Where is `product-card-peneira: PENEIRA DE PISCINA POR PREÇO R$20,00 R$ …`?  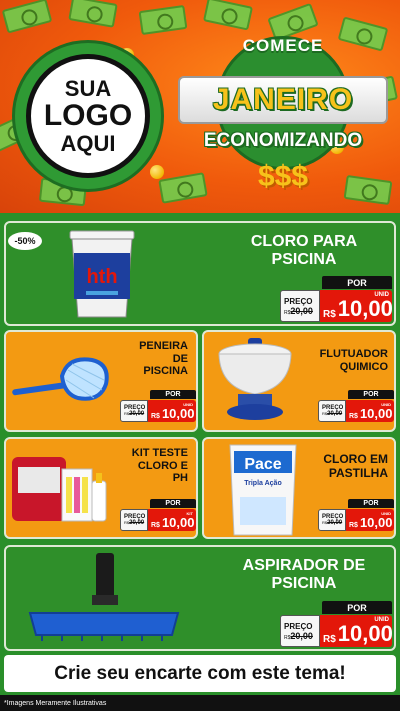
product-card-peneira: PENEIRA DE PISCINA POR PREÇO R$20,00 R$ … is located at coordinates (101, 381).